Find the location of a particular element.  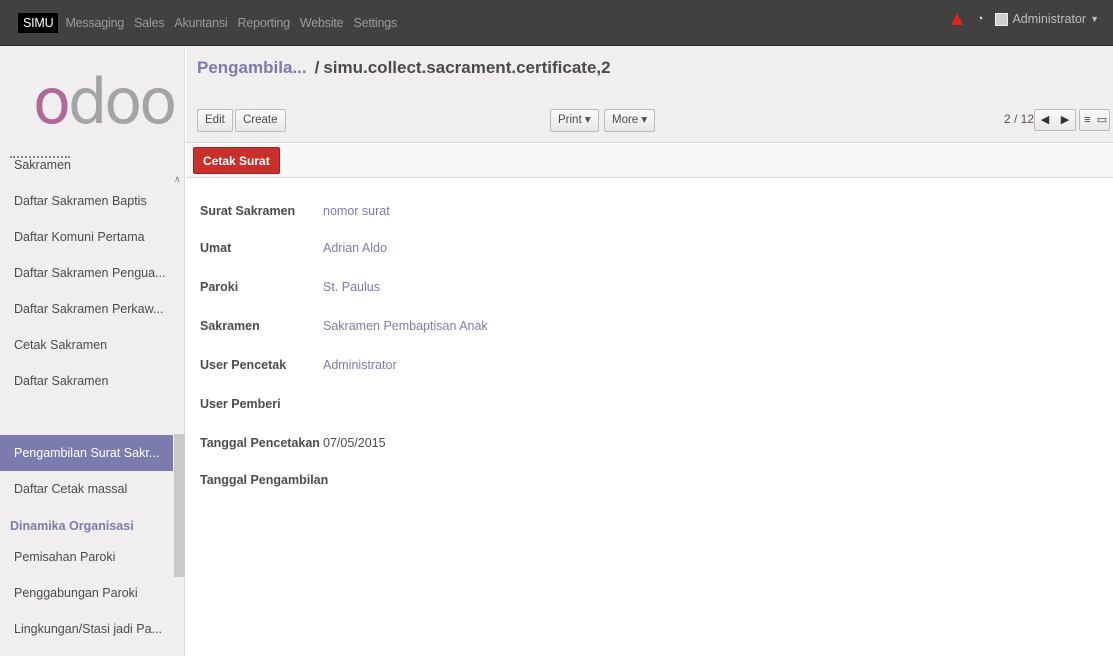

sidebar-item-pemisahan-paroki: Pemisahan Paroki is located at coordinates (86, 557).